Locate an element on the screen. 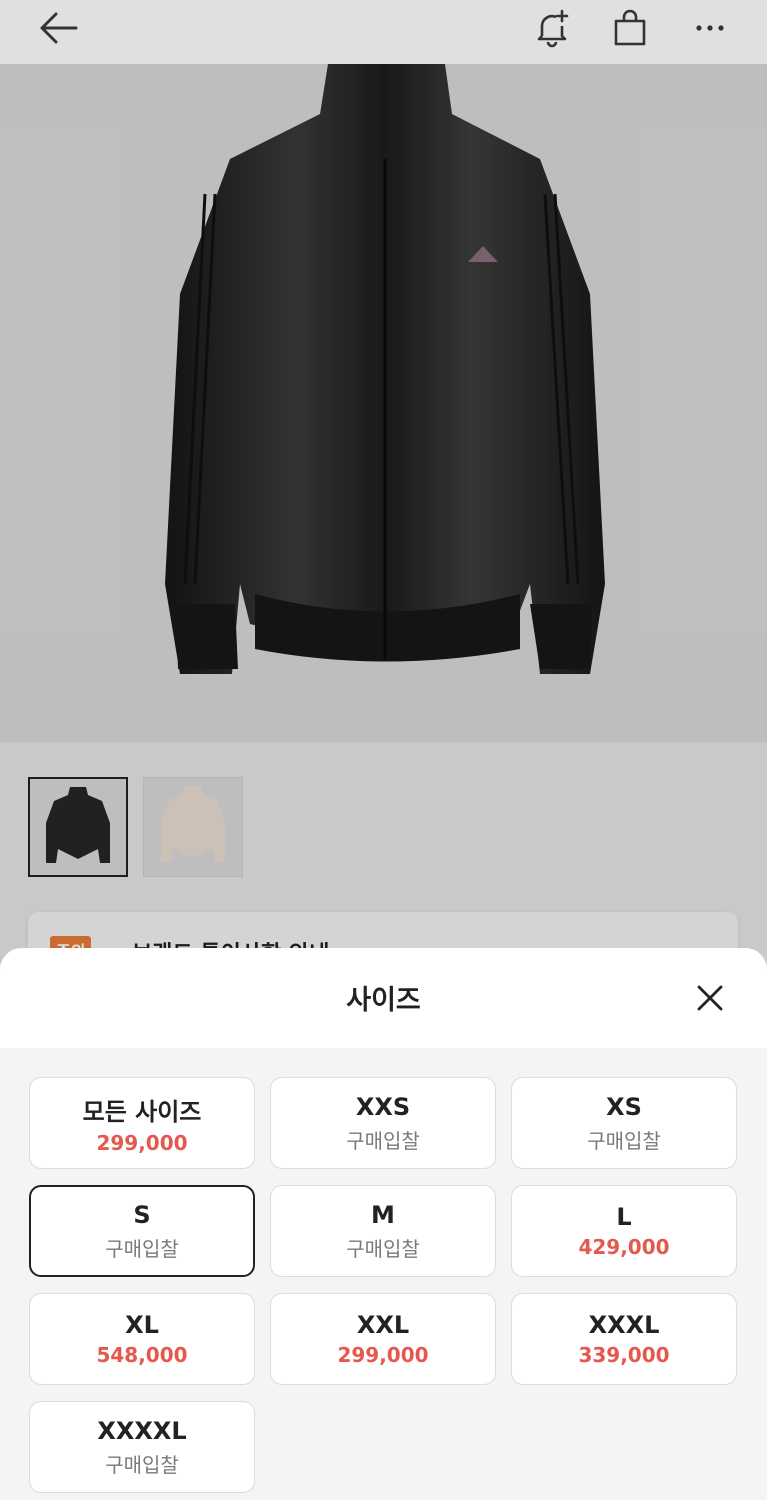 This screenshot has width=767, height=1500. size-label: XXXXL is located at coordinates (142, 1430).